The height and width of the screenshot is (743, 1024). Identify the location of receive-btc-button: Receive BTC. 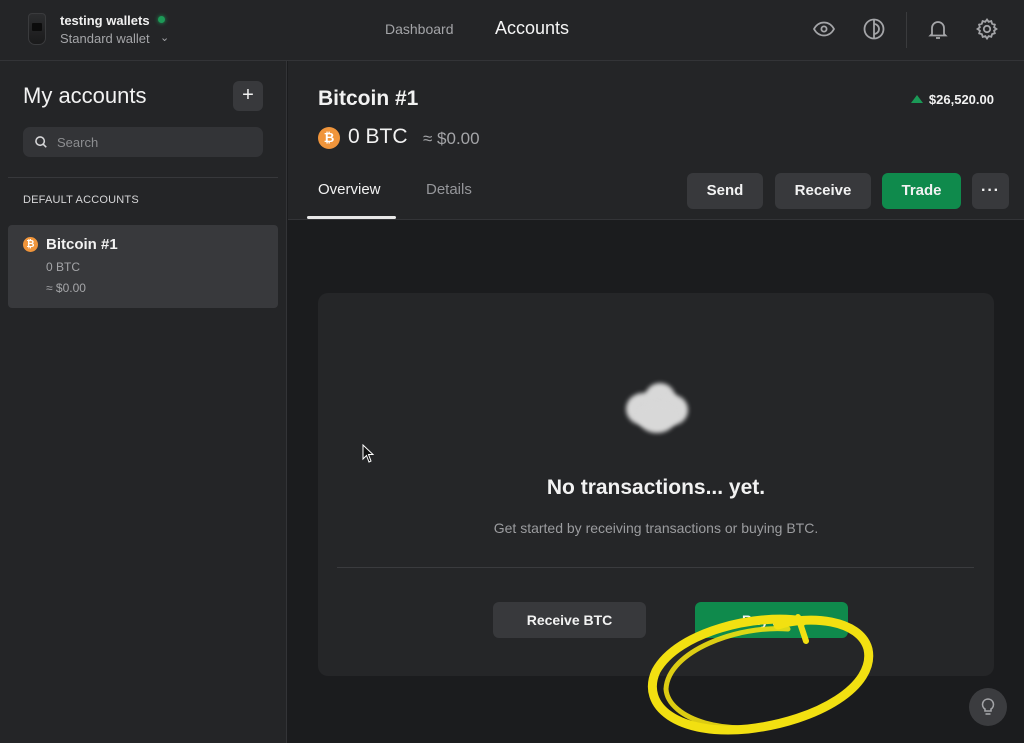
(569, 620).